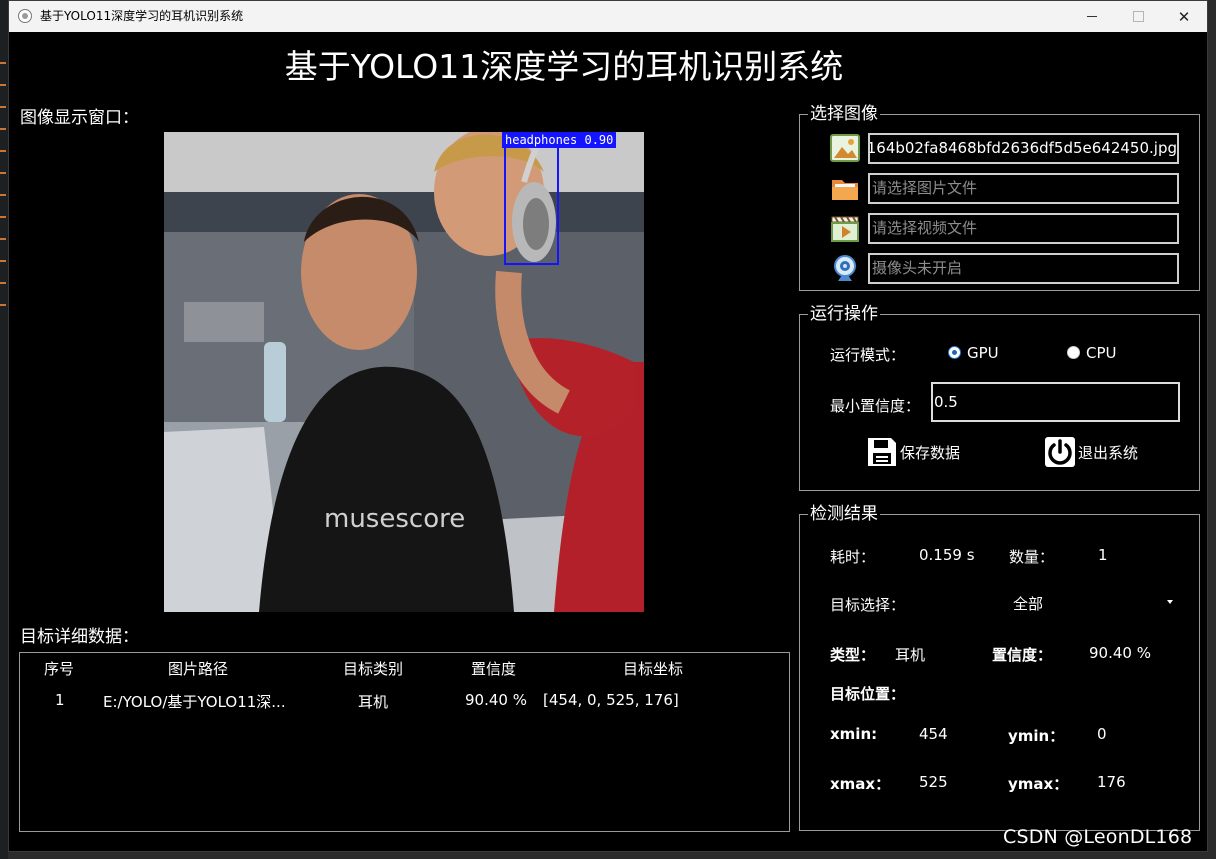 Image resolution: width=1216 pixels, height=859 pixels. I want to click on ymin-value: 0, so click(1102, 734).